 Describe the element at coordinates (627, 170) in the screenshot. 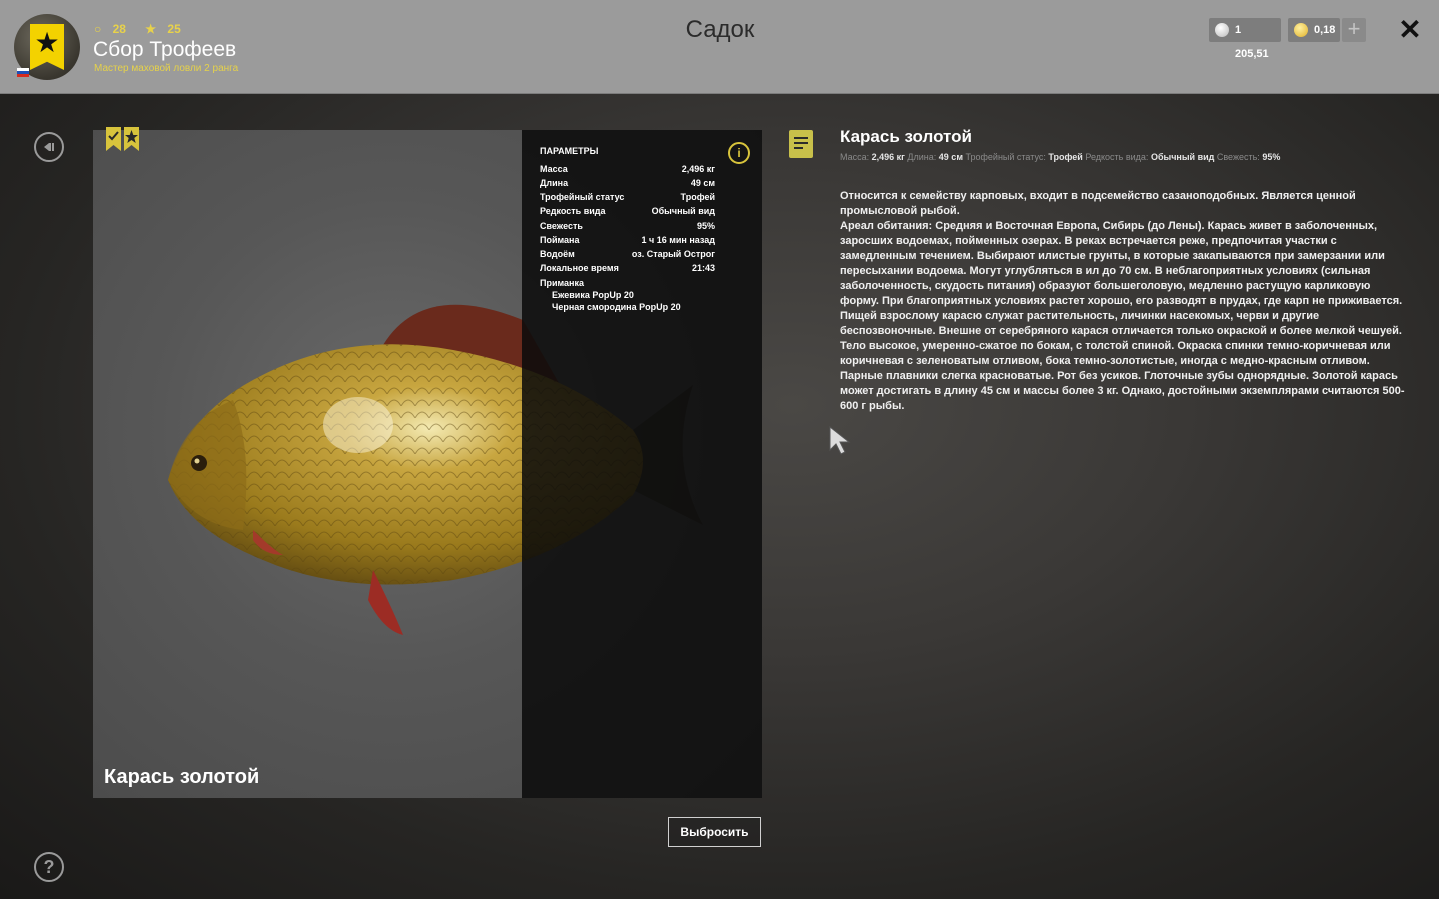

I see `param-row: Масса 2,496 кг` at that location.